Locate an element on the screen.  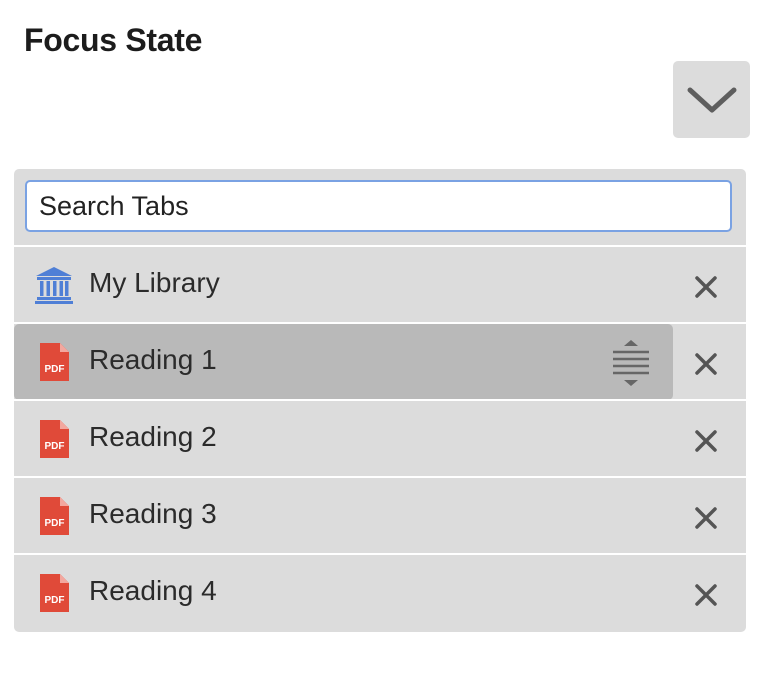
tab-item: PDF Reading 3 is located at coordinates (380, 516).